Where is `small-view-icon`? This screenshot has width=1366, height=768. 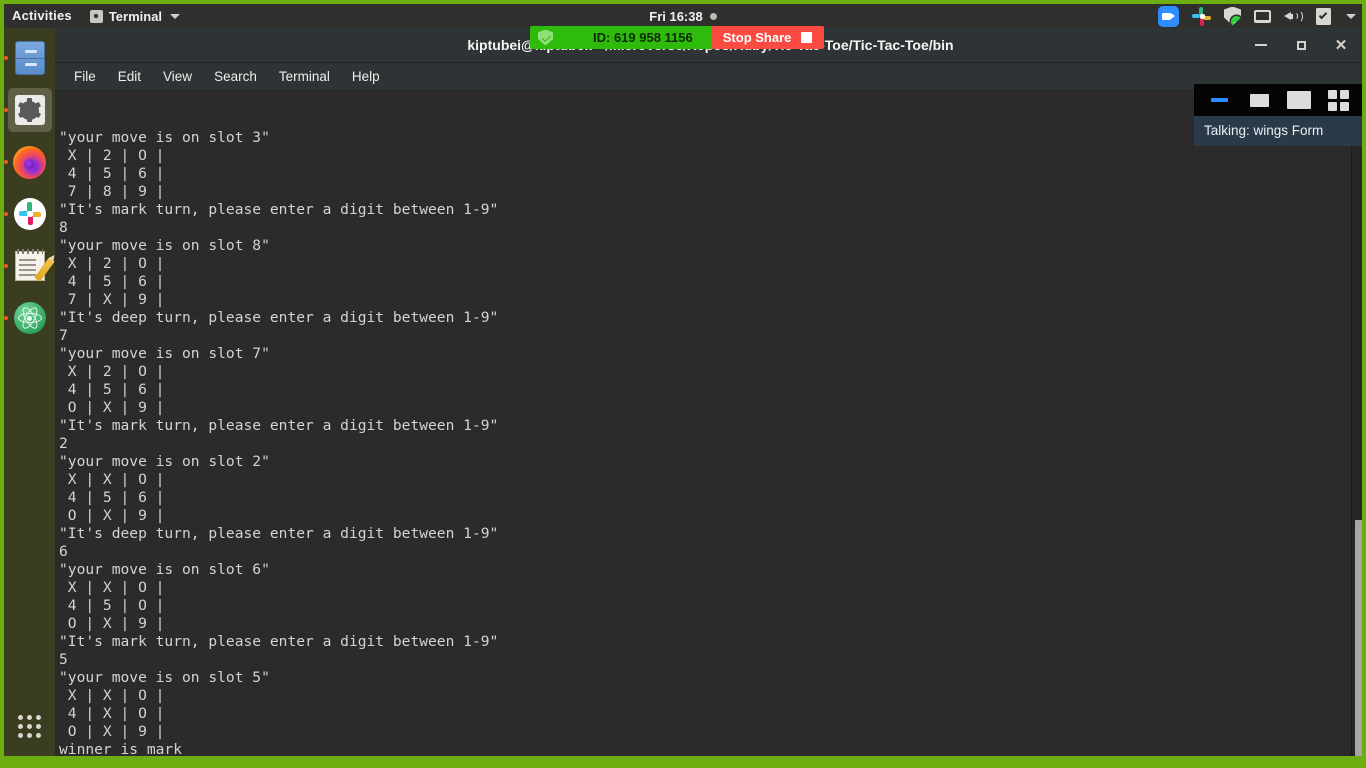
small-view-icon is located at coordinates (1259, 100).